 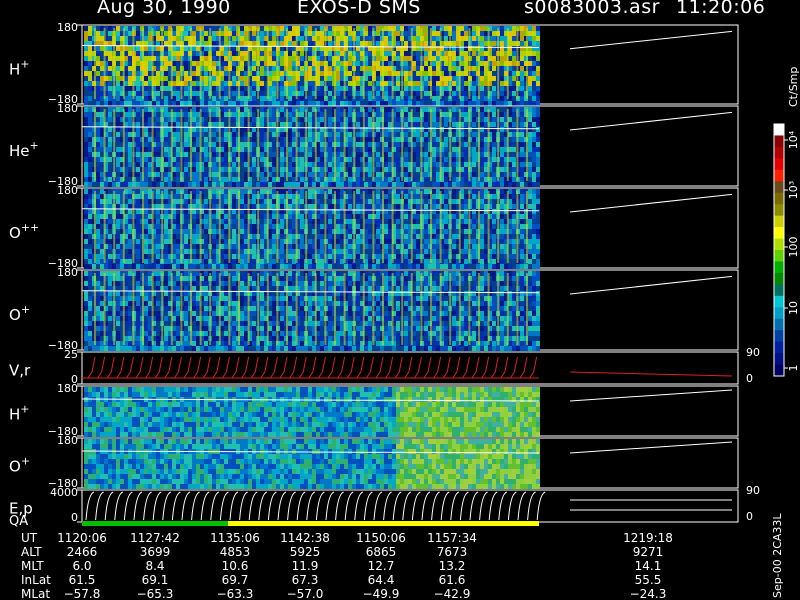 I want to click on qa-bar-good, so click(x=155, y=523).